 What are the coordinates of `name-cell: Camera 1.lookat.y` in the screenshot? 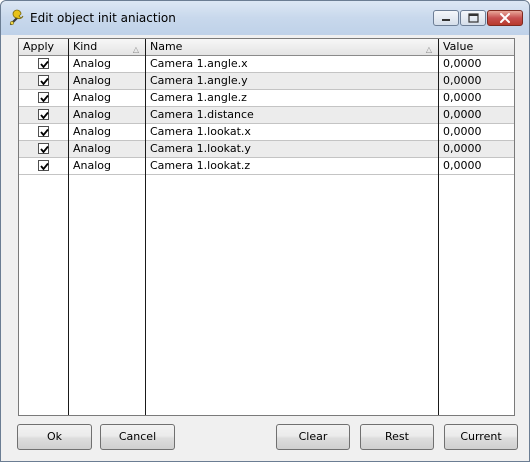 It's located at (292, 149).